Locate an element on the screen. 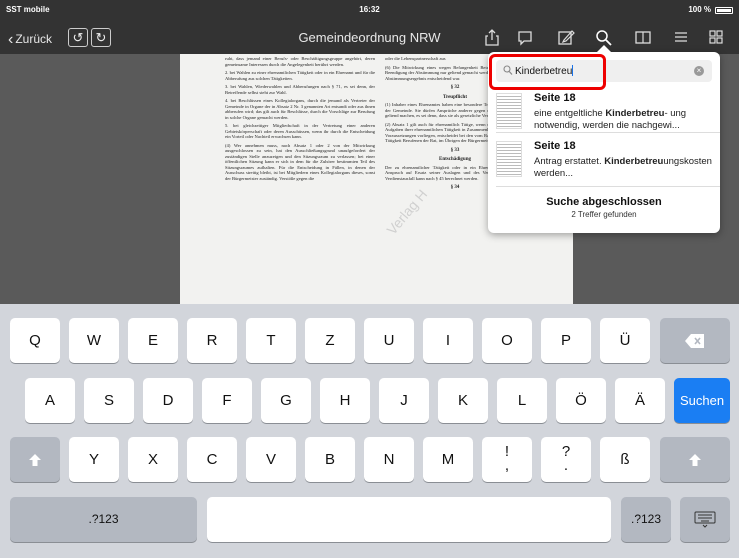 This screenshot has width=739, height=558. navigation-bar: ‹ Zurück ↺ ↻ Gemeindeordnung NRW is located at coordinates (369, 37).